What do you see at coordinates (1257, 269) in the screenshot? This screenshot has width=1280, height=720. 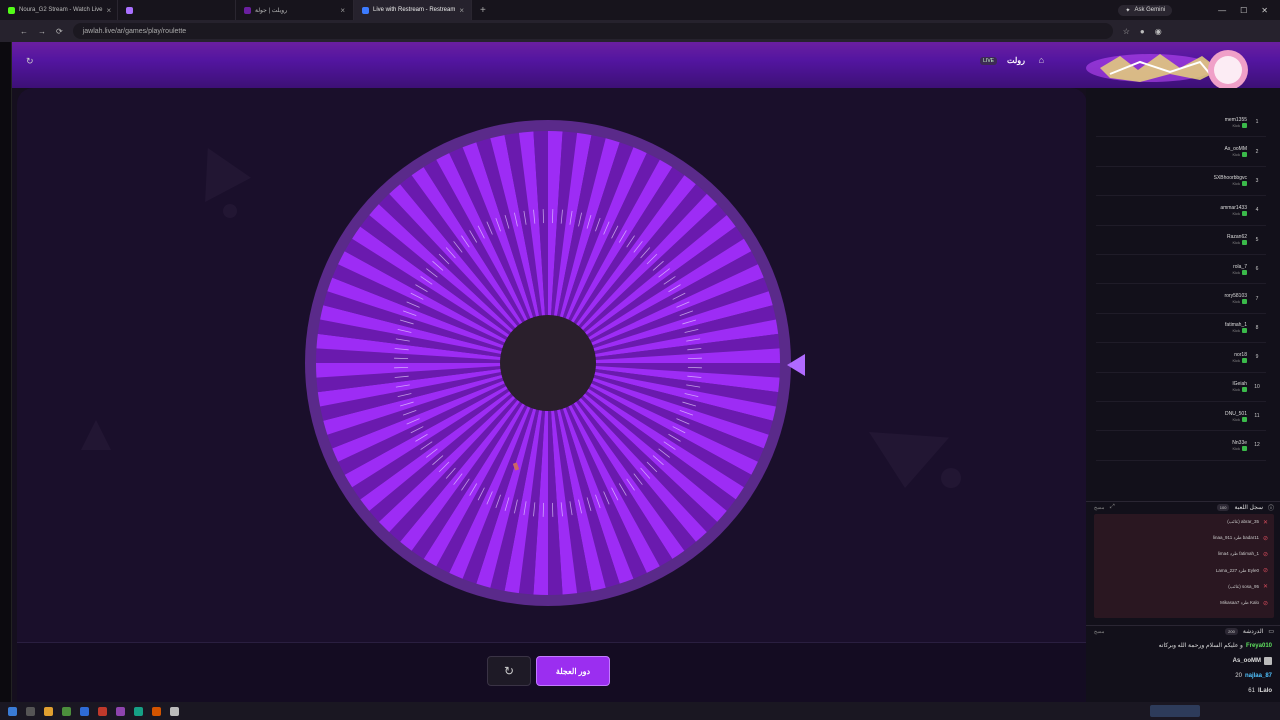 I see `player-rank: 6` at bounding box center [1257, 269].